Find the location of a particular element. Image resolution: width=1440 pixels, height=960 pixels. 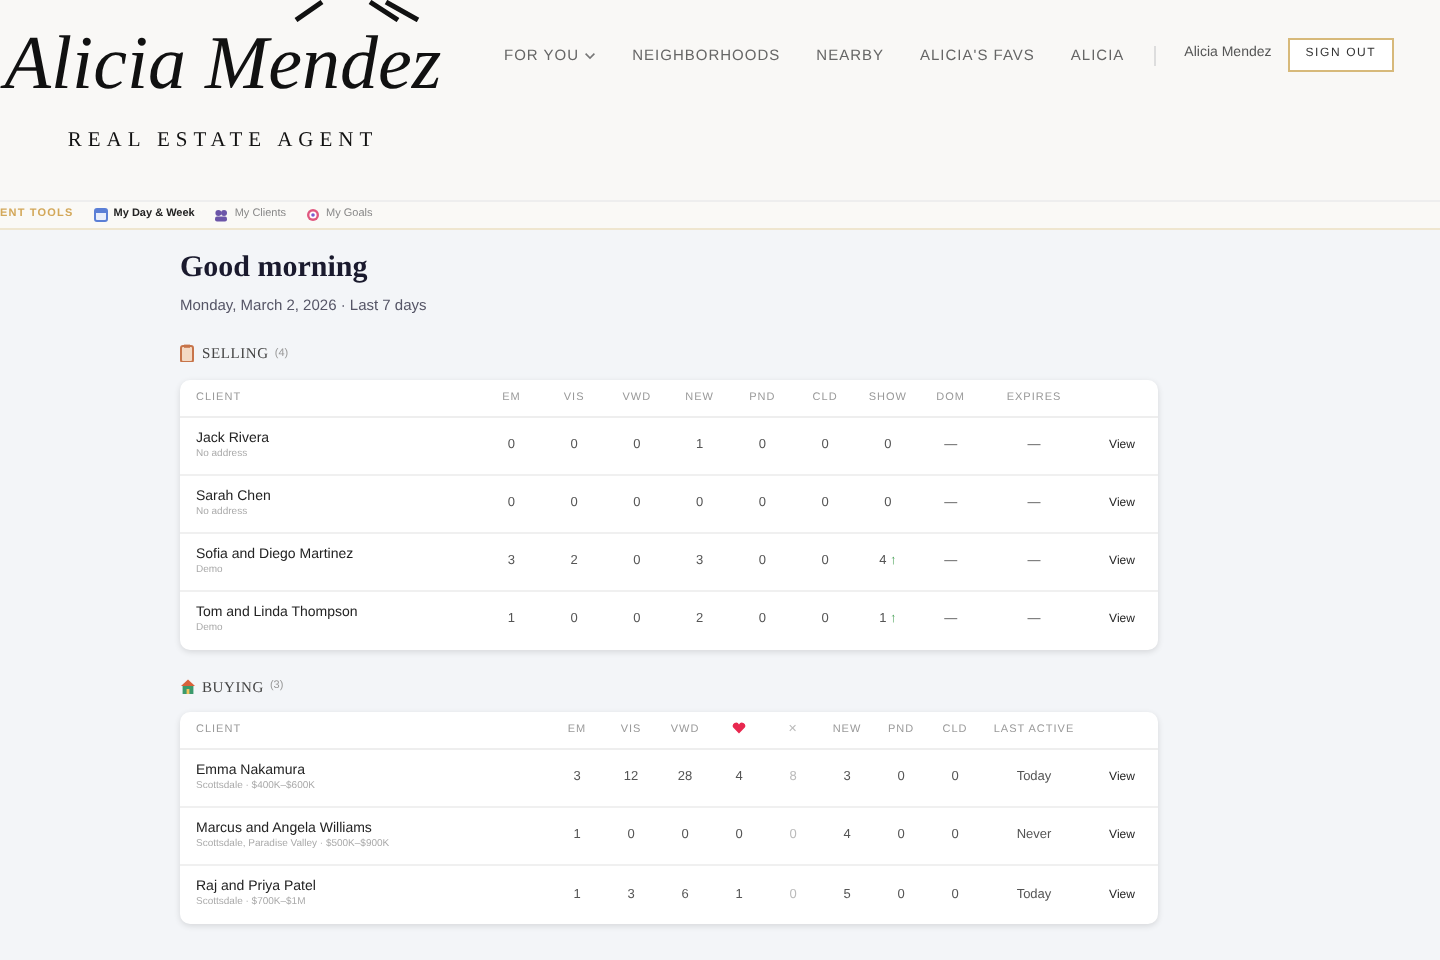

clipboard-icon is located at coordinates (188, 353).